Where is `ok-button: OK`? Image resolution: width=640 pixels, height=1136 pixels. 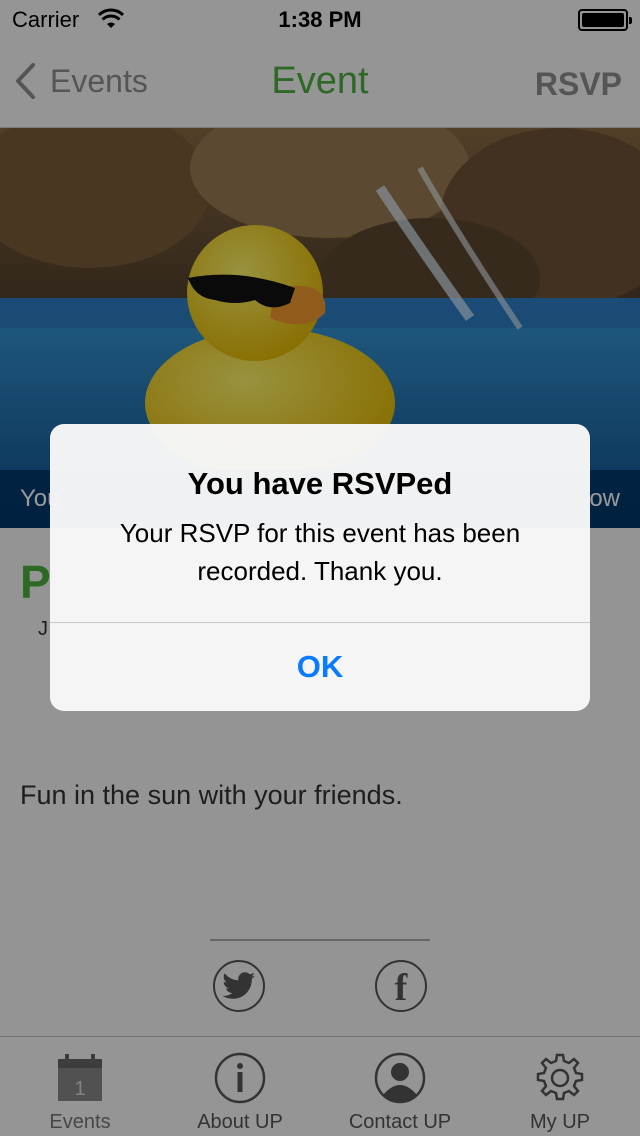 ok-button: OK is located at coordinates (320, 667).